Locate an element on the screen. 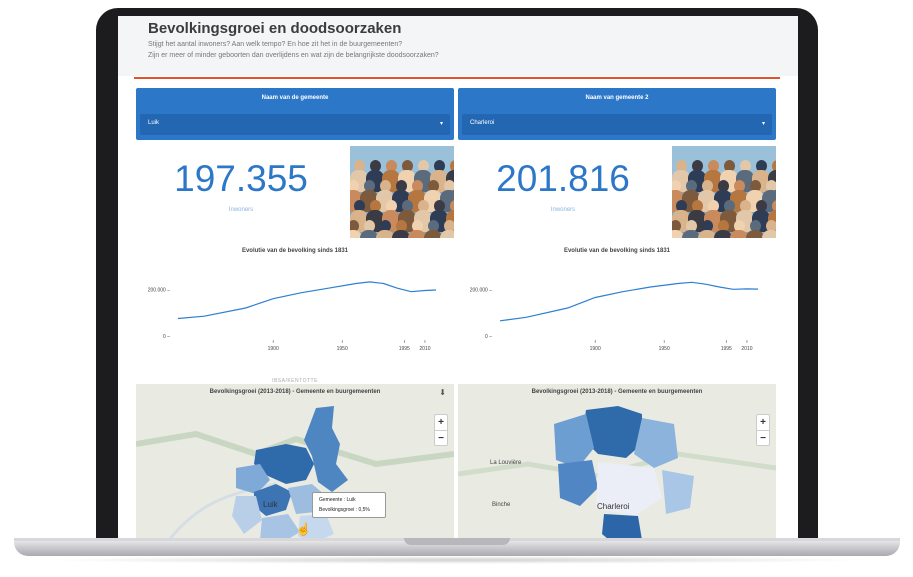  map-place-label: La Louvière is located at coordinates (506, 463).